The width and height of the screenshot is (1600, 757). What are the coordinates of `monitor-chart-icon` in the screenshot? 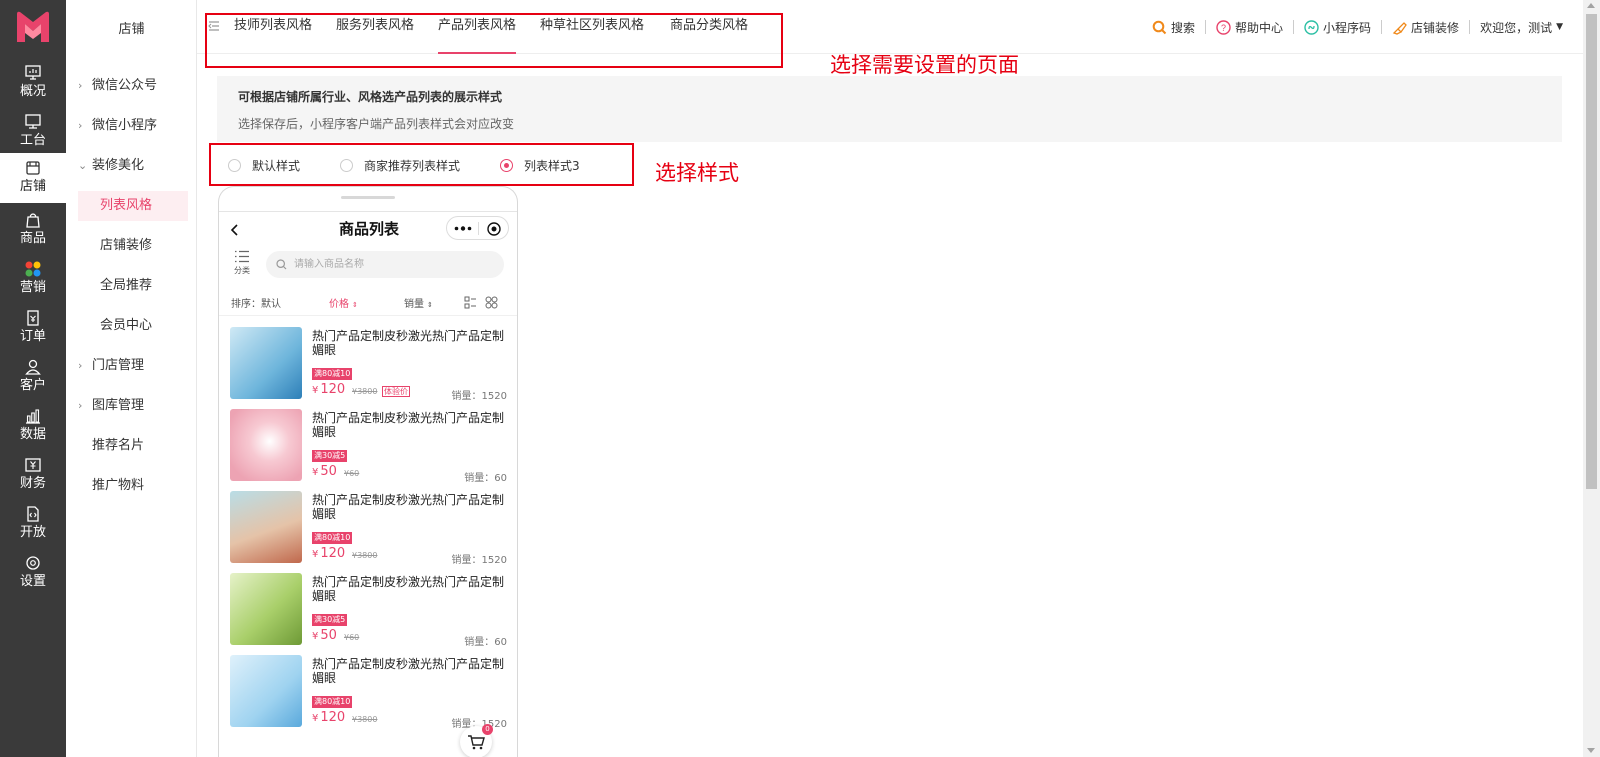 It's located at (33, 72).